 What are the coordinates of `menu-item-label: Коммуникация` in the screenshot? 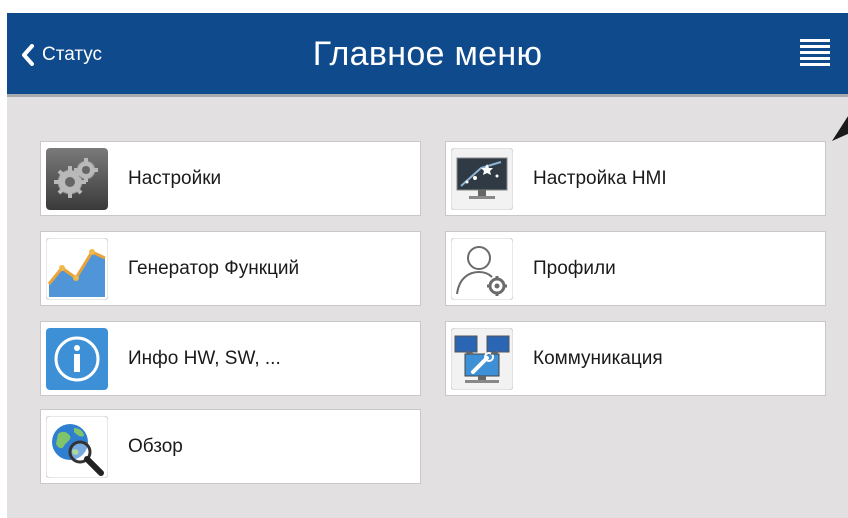 It's located at (598, 358).